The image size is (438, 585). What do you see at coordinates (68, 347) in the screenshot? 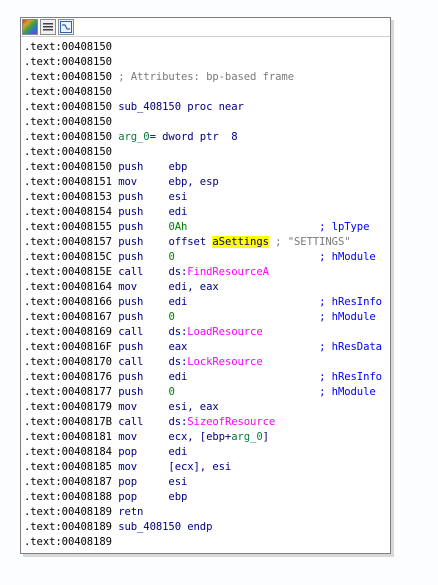
I see `address: .text:0040816F` at bounding box center [68, 347].